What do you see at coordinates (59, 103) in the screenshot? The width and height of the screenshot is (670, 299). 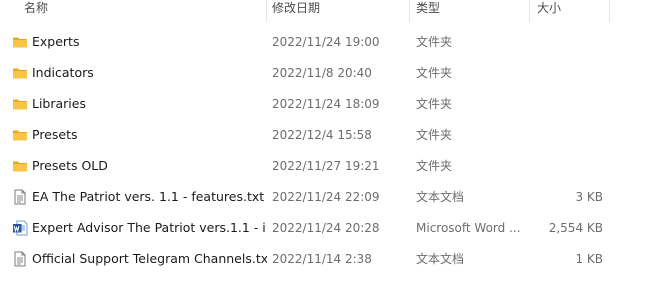 I see `file-name: Libraries` at bounding box center [59, 103].